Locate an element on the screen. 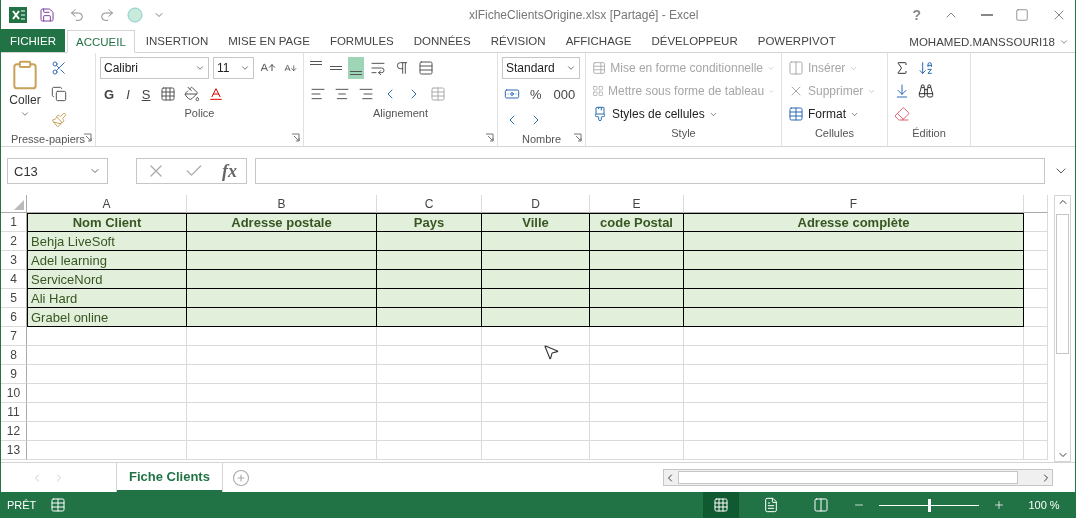  table-cell: Adresse complète is located at coordinates (854, 222).